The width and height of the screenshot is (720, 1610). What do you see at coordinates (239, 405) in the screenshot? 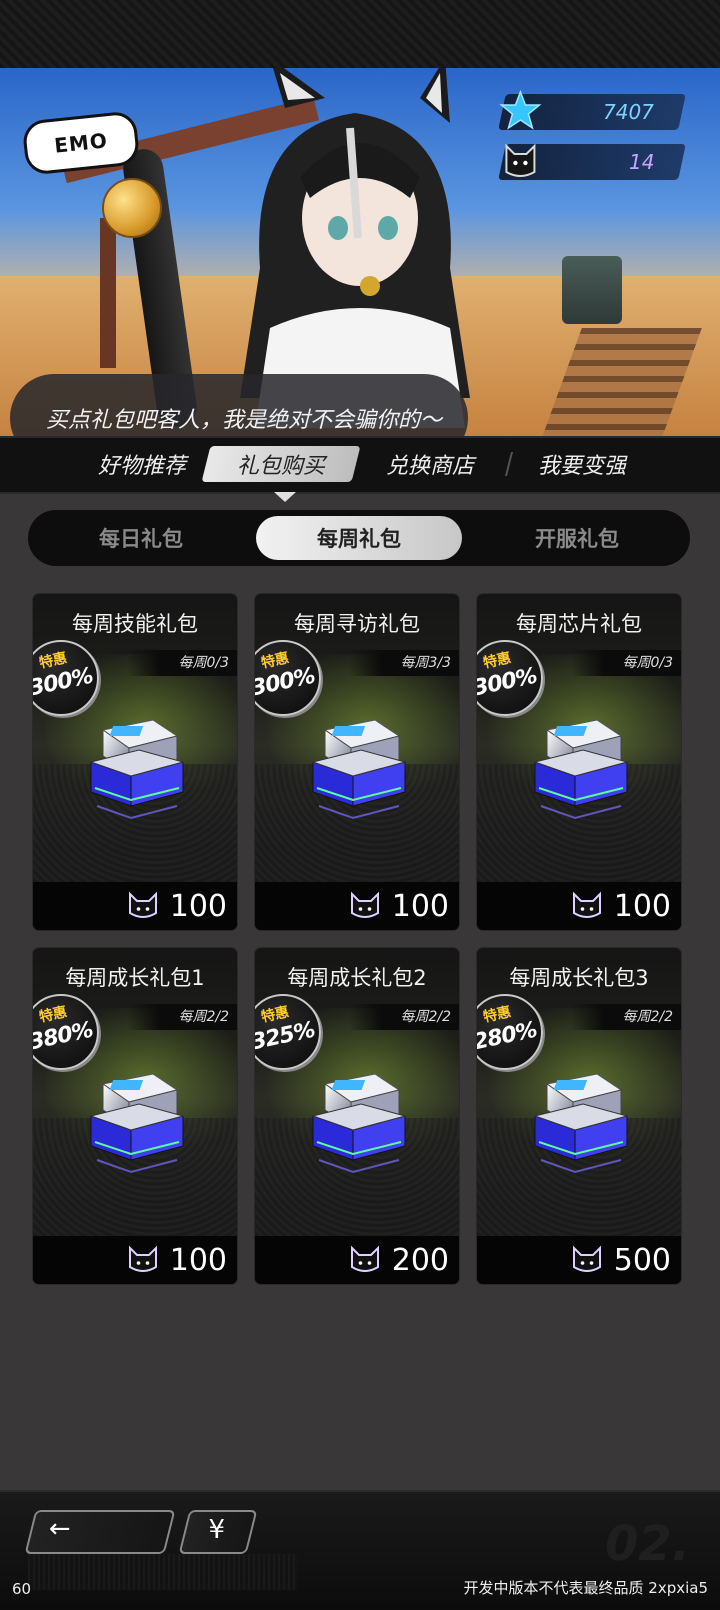
I see `shopkeeper-dialog: 买点礼包吧客人，我是绝对不会骗你的～` at bounding box center [239, 405].